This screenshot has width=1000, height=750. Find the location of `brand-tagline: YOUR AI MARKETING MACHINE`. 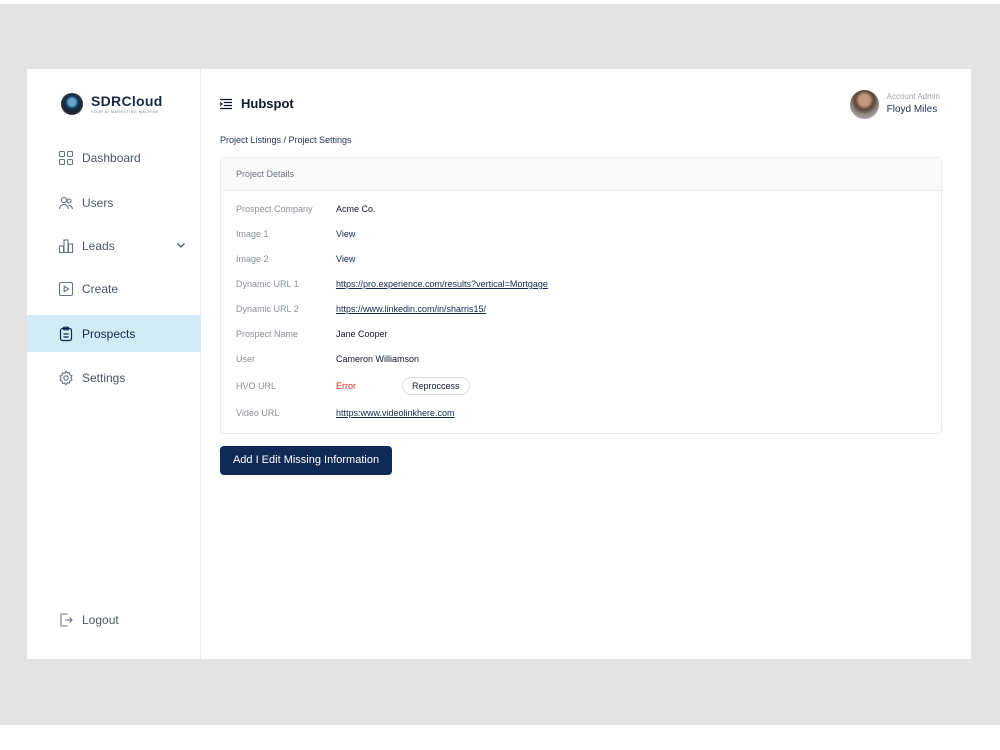

brand-tagline: YOUR AI MARKETING MACHINE is located at coordinates (125, 112).